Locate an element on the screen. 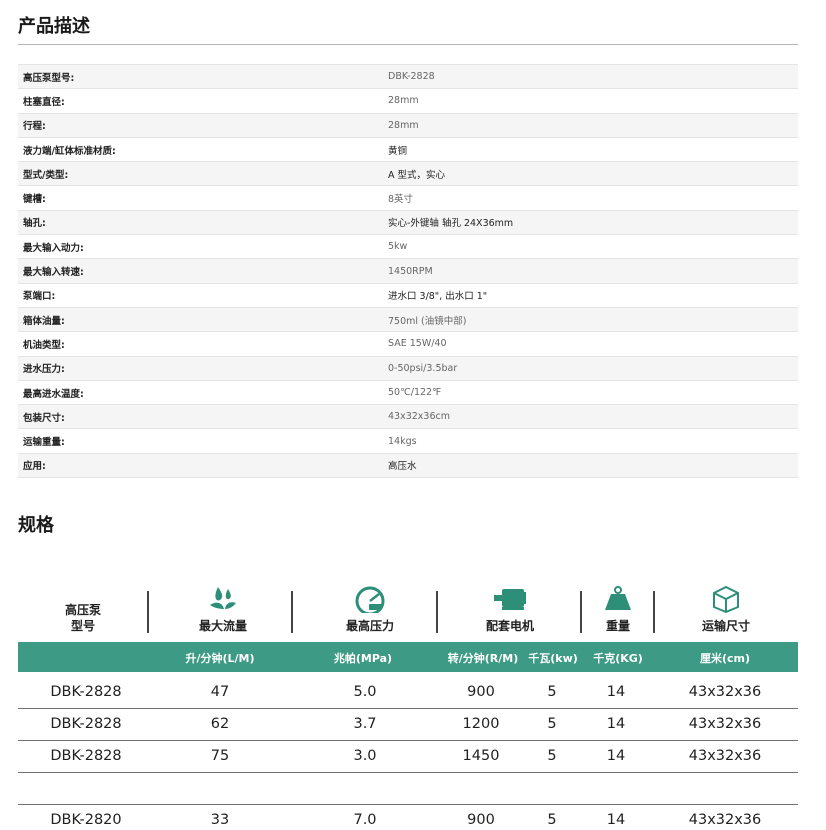 The width and height of the screenshot is (826, 830). description-value: 实心-外键轴 轴孔 24X36mm is located at coordinates (451, 224).